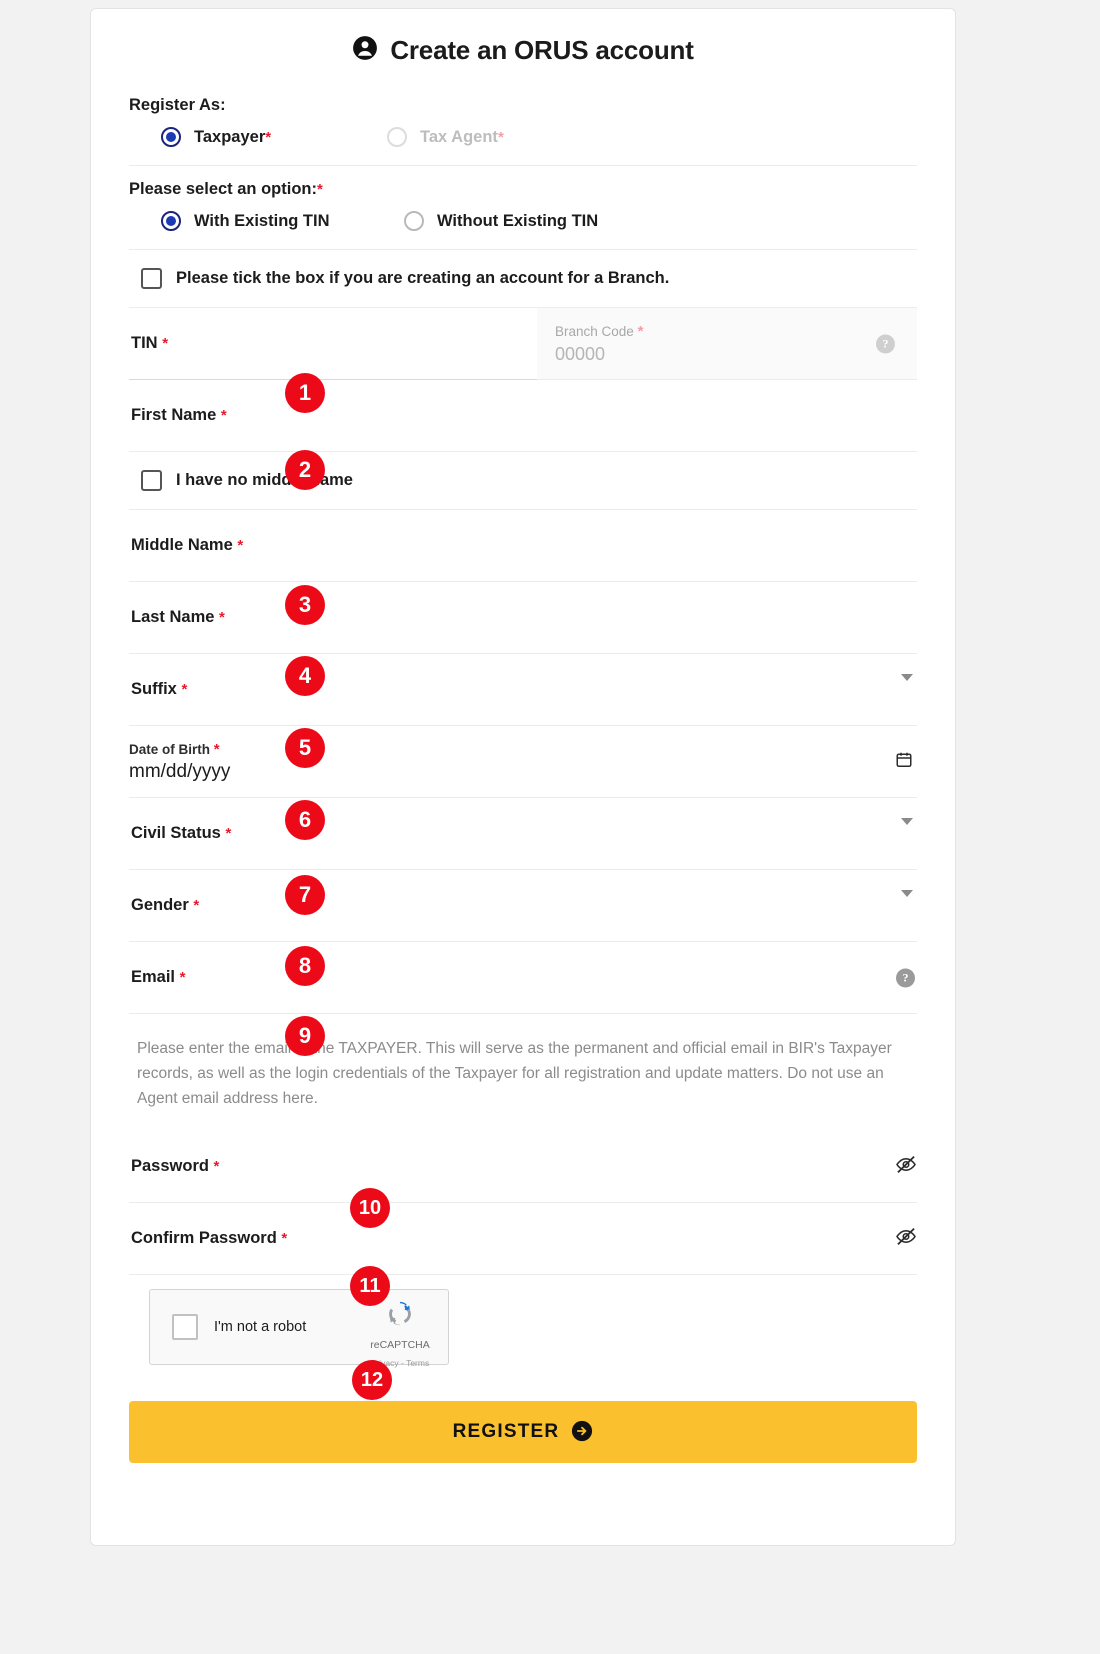 This screenshot has height=1654, width=1100. I want to click on radio-without-tin-indicator, so click(414, 221).